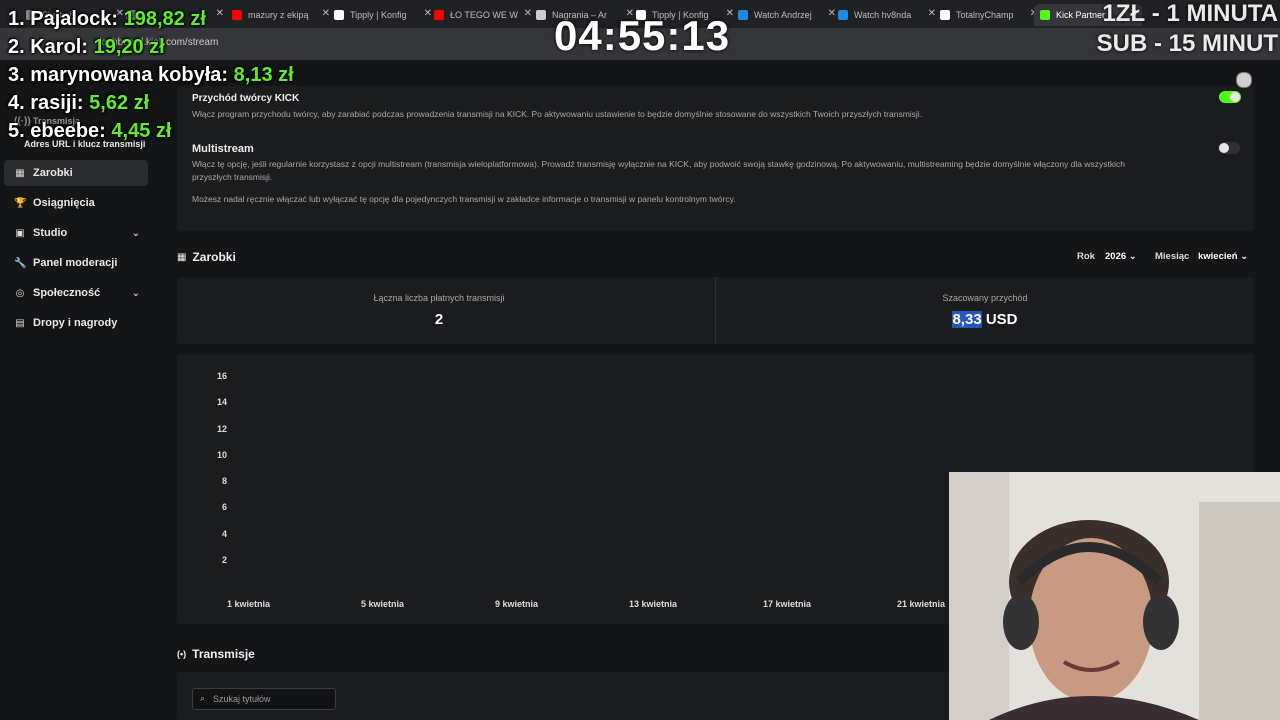 Image resolution: width=1280 pixels, height=720 pixels. I want to click on search-input: ⌕ Szukaj tytułów, so click(264, 699).